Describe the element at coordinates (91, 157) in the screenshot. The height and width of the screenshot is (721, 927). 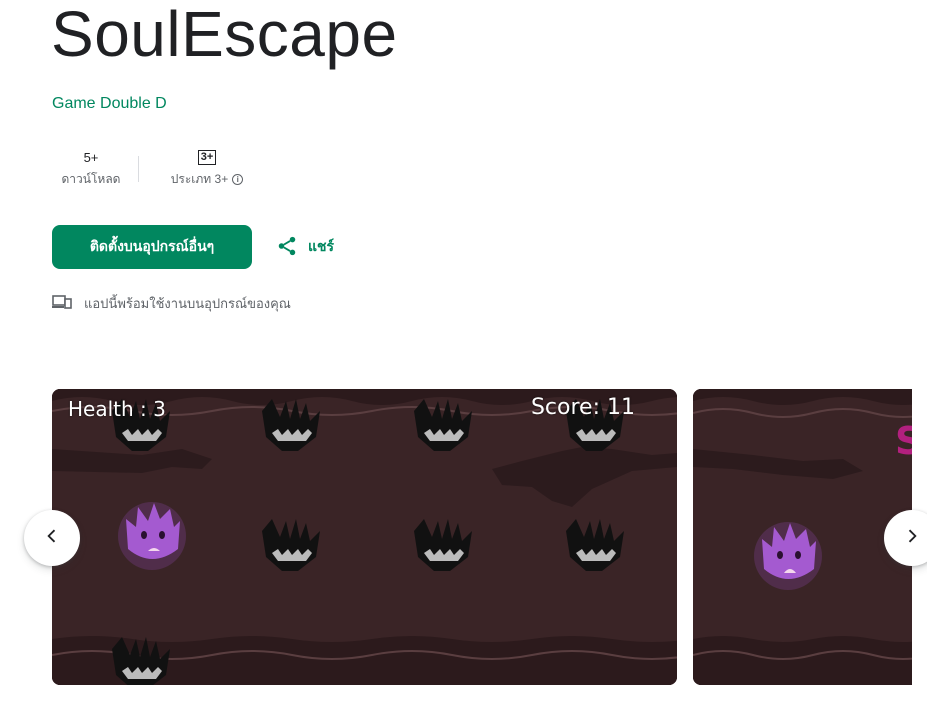
I see `downloads-value: 5+` at that location.